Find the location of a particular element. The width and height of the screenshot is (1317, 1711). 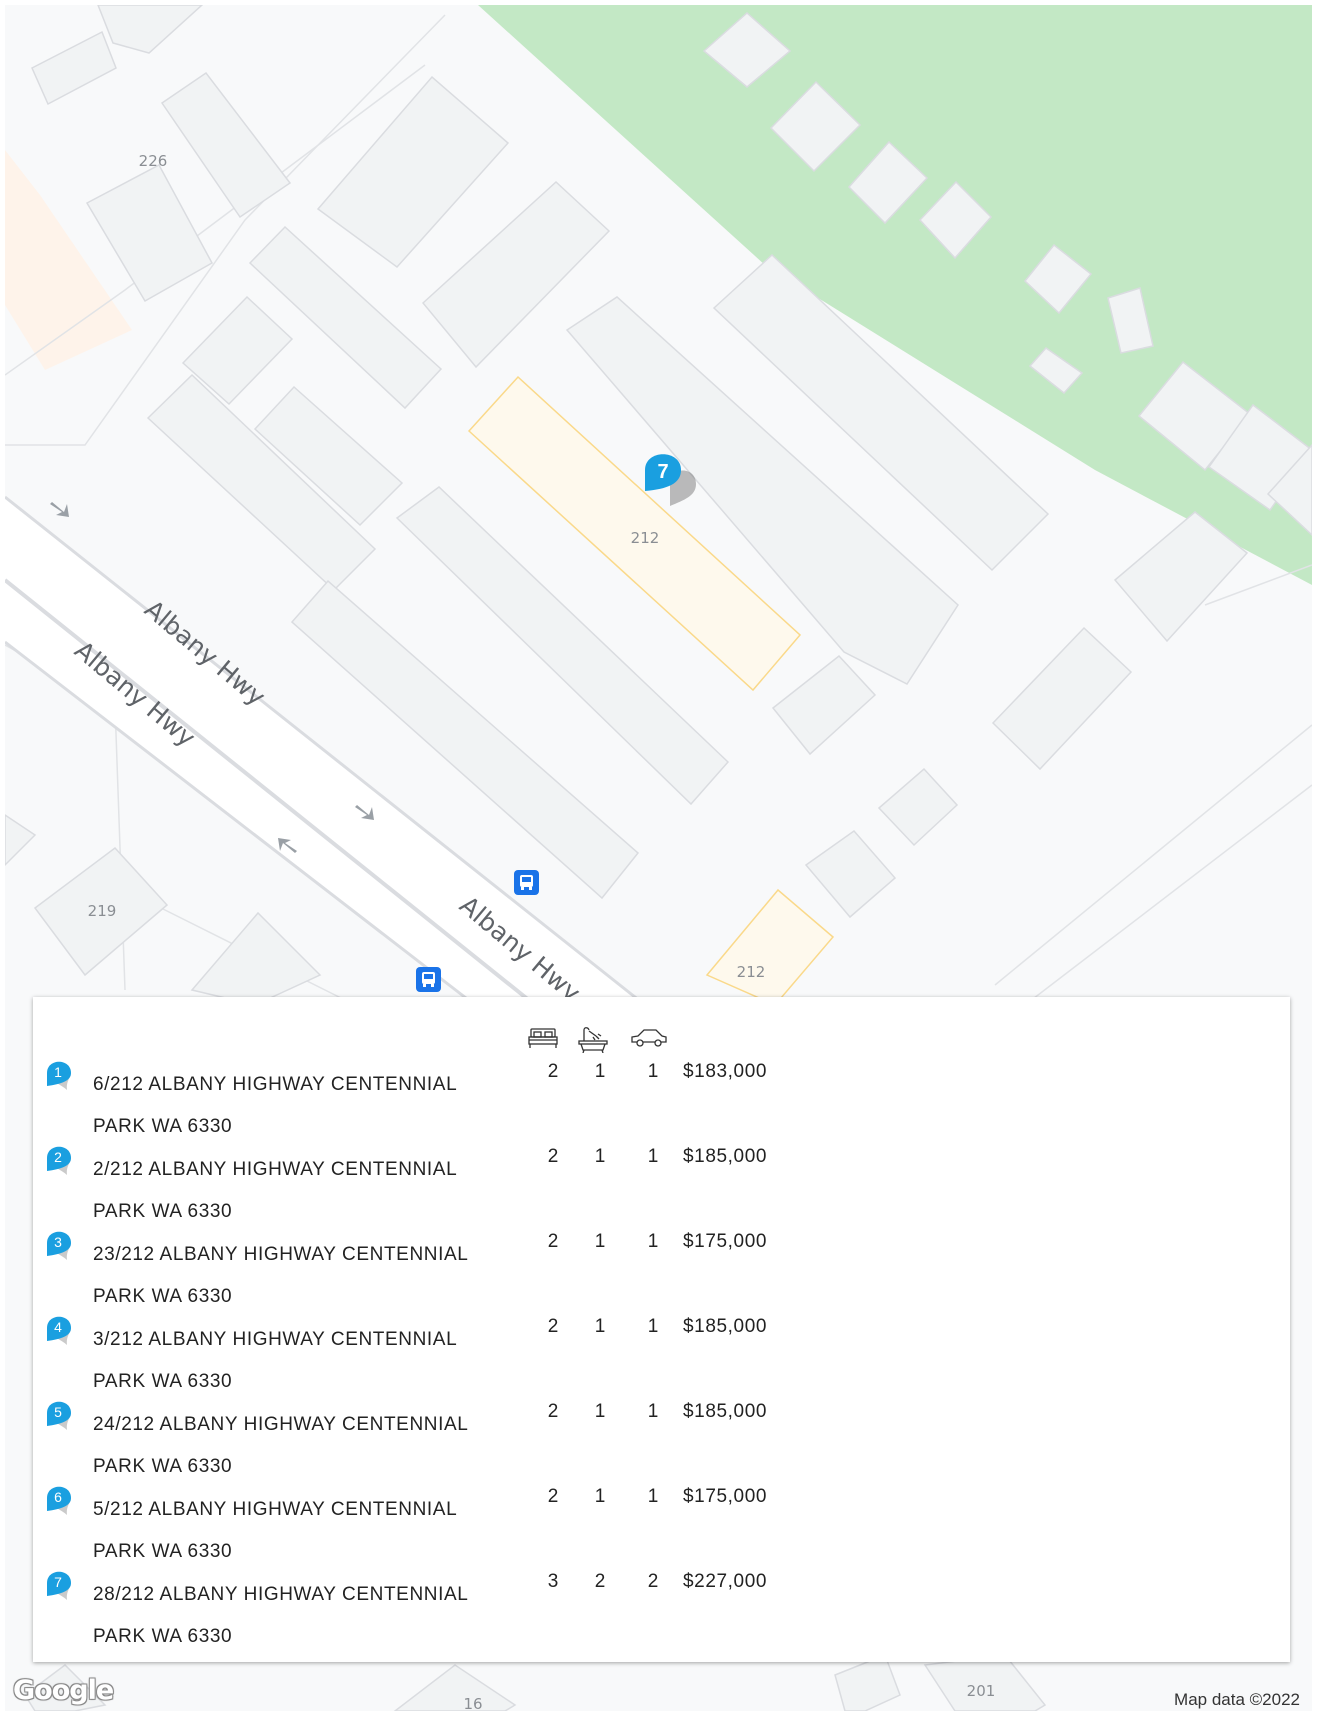

map-pin-label: 6 is located at coordinates (58, 1497).